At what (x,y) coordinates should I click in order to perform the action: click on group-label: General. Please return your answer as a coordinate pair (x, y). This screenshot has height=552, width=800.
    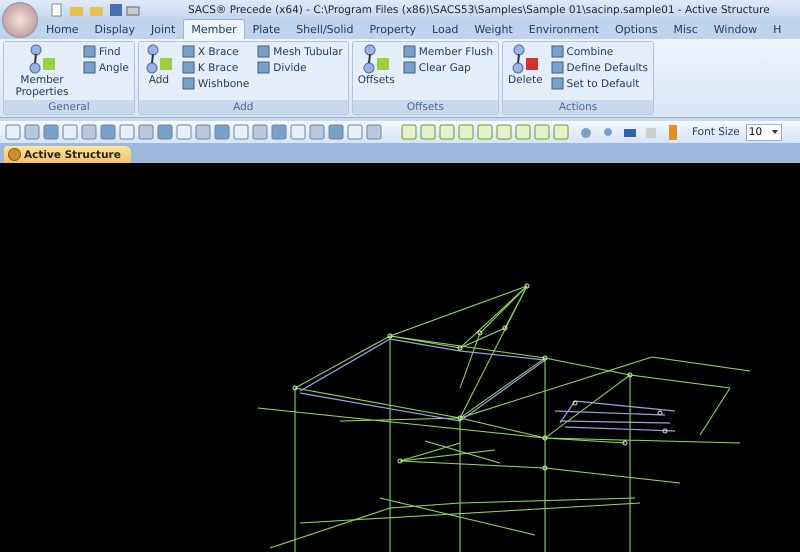
    Looking at the image, I should click on (69, 107).